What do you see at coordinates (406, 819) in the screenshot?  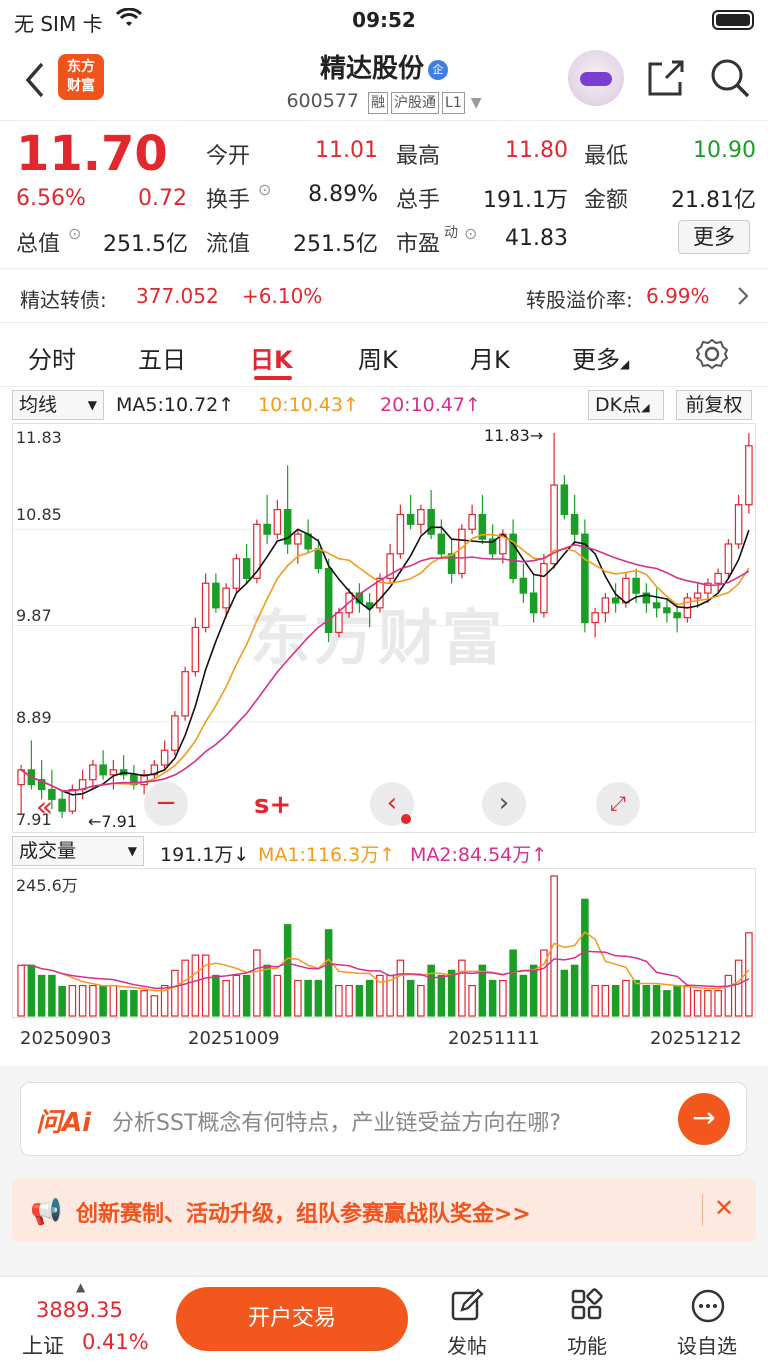 I see `red-dot` at bounding box center [406, 819].